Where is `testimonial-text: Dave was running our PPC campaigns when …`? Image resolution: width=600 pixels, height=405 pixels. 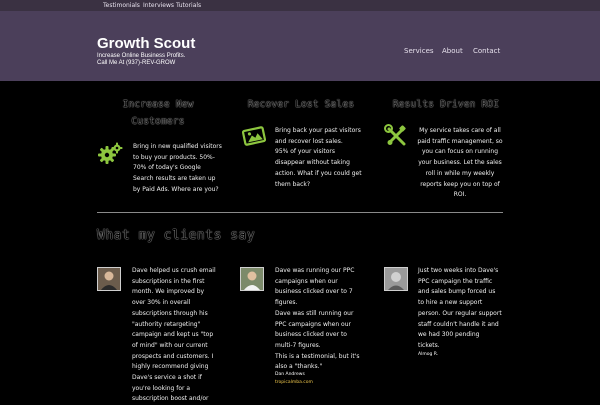
testimonial-text: Dave was running our PPC campaigns when … is located at coordinates (325, 319).